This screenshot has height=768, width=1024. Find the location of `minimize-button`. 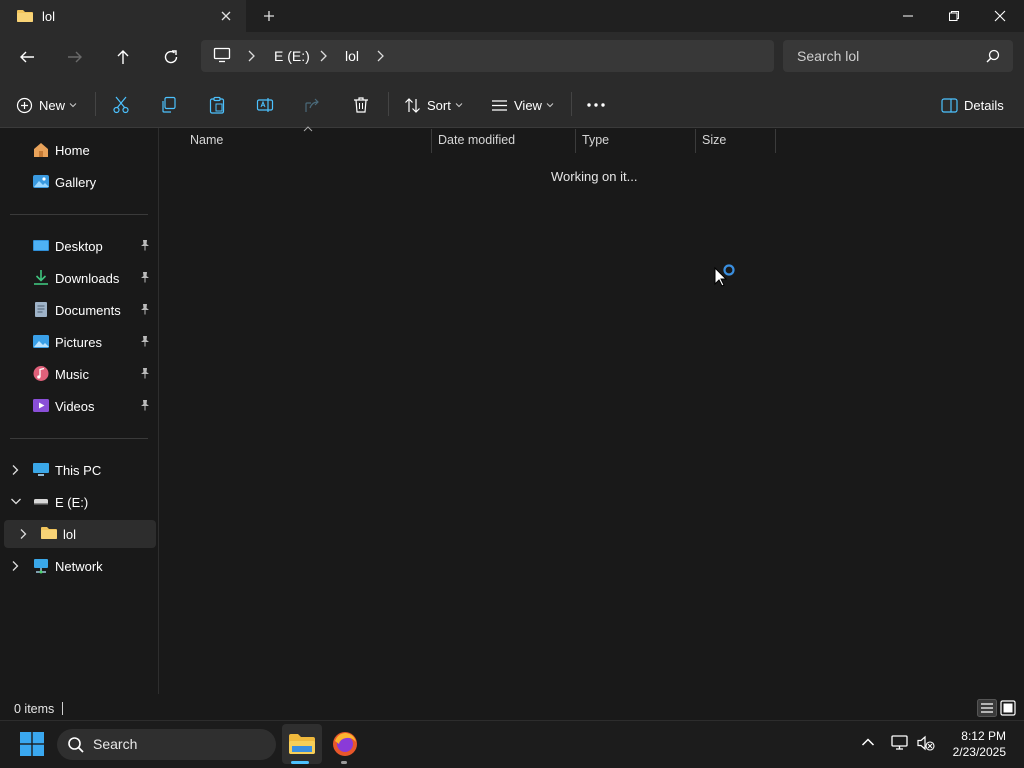

minimize-button is located at coordinates (908, 16).